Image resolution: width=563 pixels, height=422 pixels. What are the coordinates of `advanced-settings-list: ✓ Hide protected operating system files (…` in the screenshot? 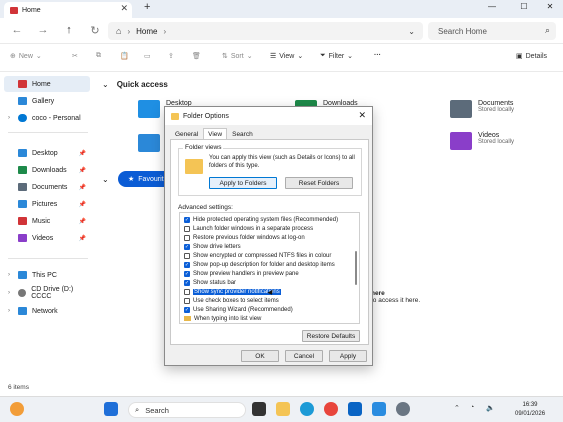 It's located at (269, 268).